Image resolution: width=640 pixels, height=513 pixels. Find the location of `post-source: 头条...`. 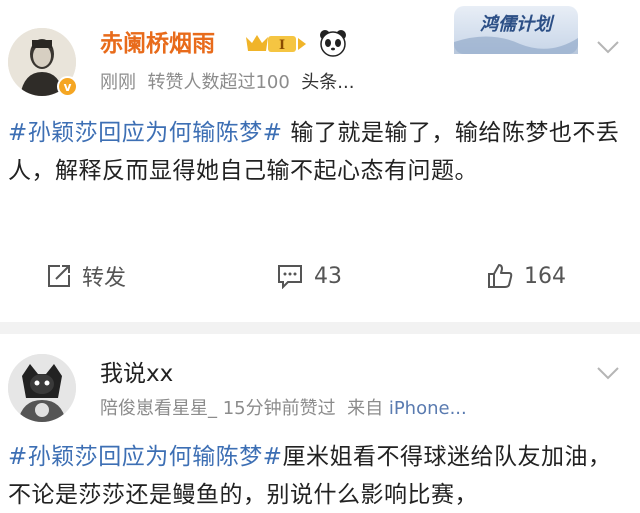

post-source: 头条... is located at coordinates (327, 82).